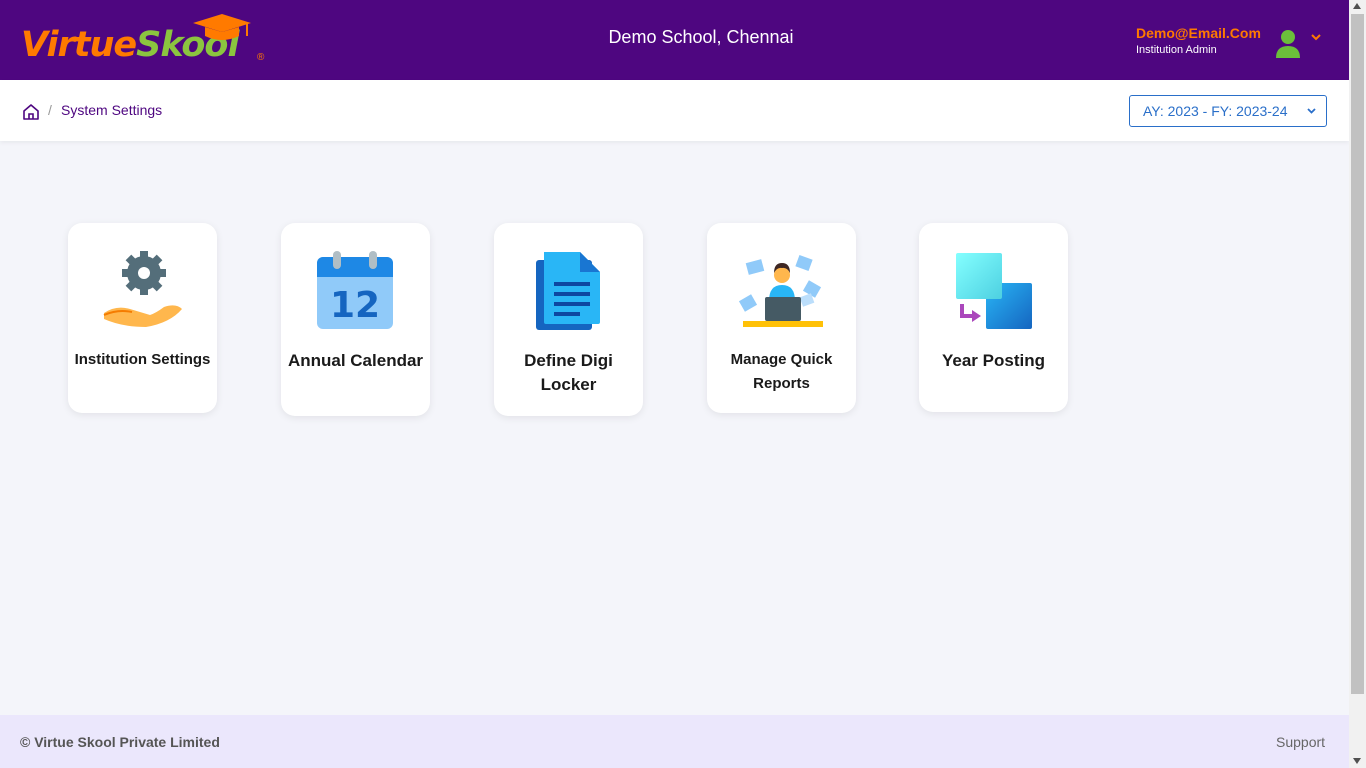  I want to click on support-link: Support, so click(1300, 742).